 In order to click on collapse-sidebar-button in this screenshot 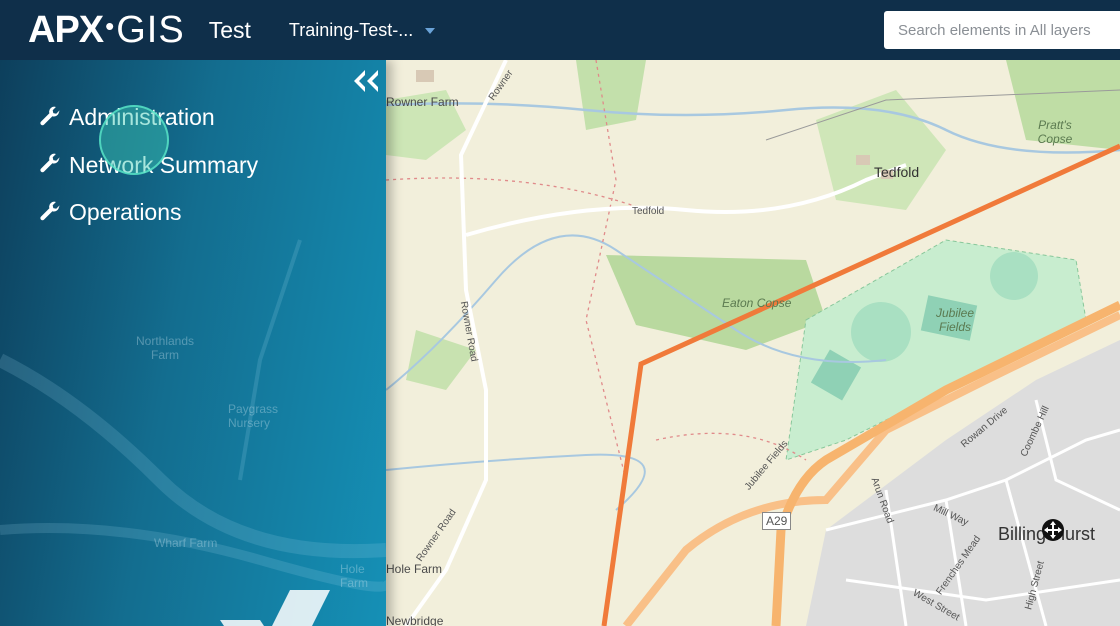, I will do `click(366, 81)`.